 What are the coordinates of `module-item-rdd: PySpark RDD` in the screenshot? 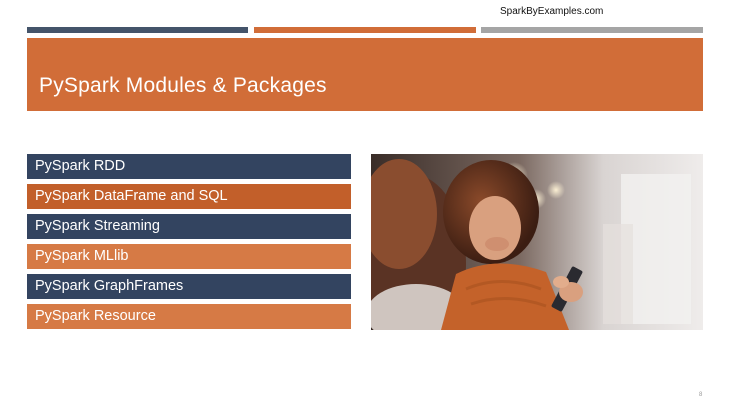 It's located at (189, 166).